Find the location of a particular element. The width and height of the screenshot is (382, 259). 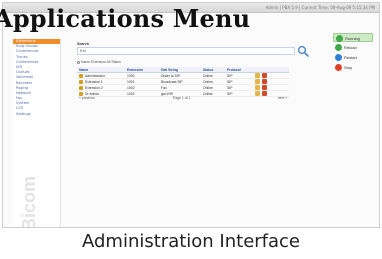

reload-button: Reload is located at coordinates (353, 47).